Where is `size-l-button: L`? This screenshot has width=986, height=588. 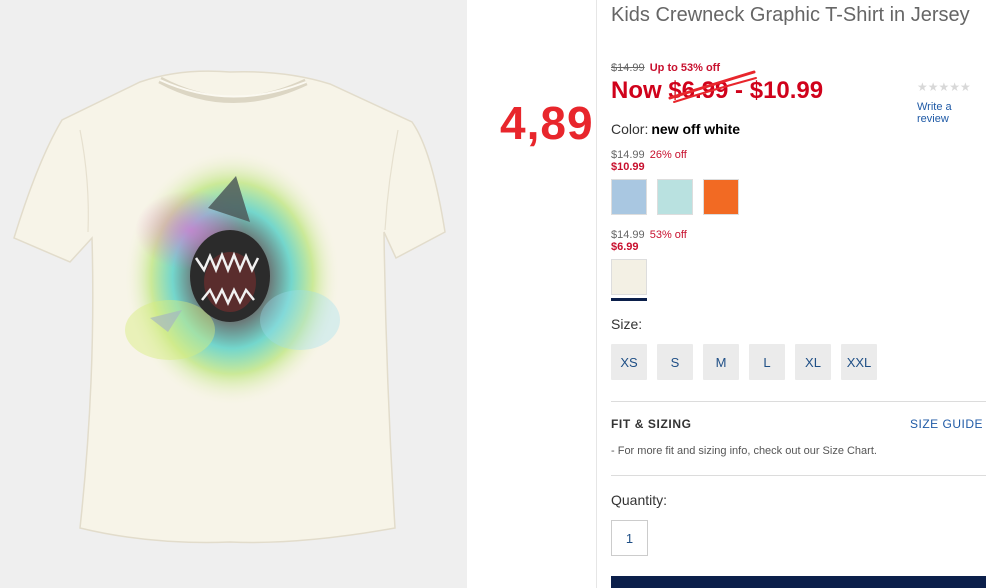
size-l-button: L is located at coordinates (767, 362).